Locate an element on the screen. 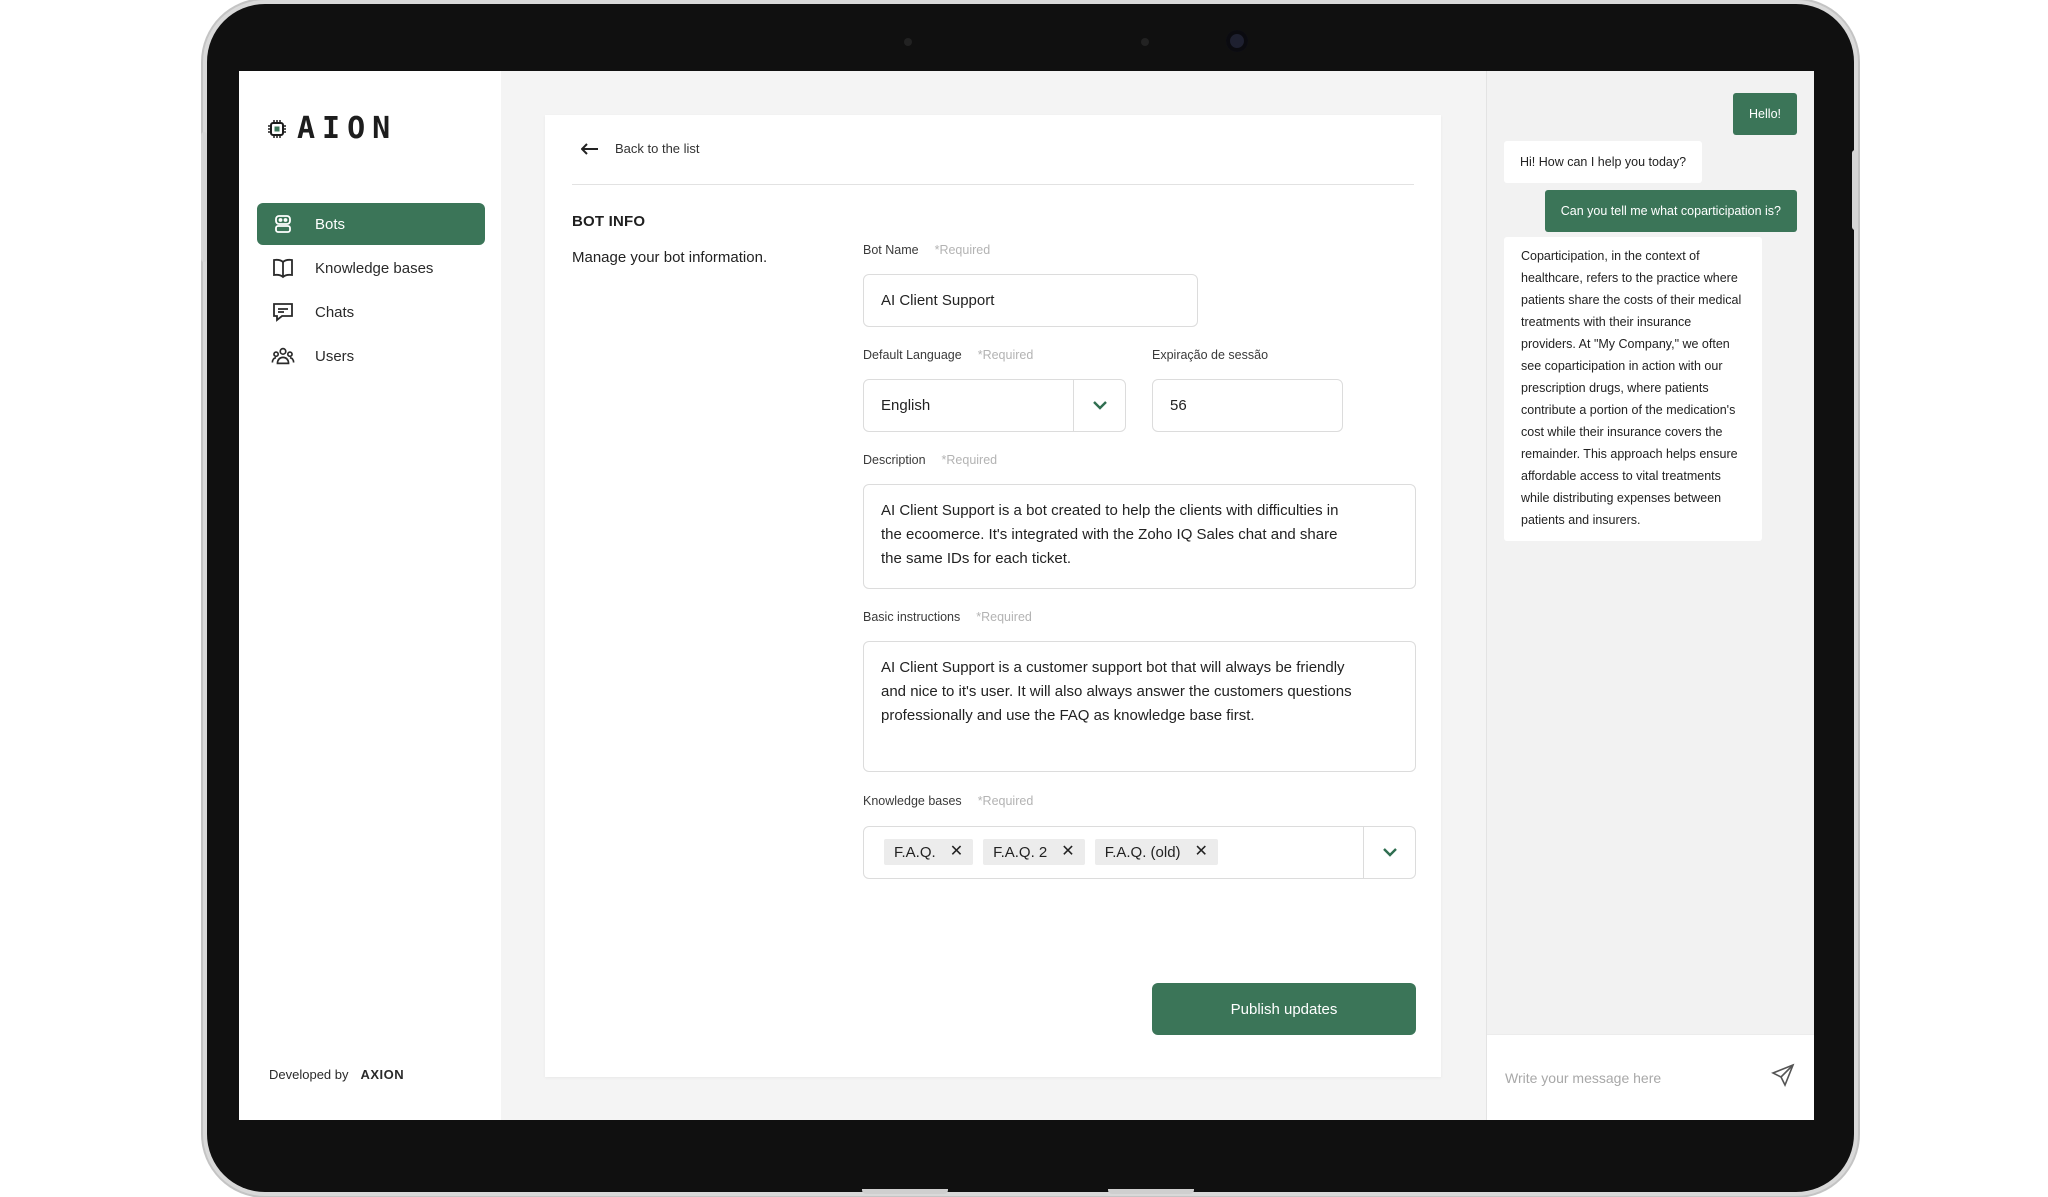  tag-list: F.A.Q. ✕ F.A.Q. 2 ✕ F.A.Q. (old) ✕ is located at coordinates (1051, 852).